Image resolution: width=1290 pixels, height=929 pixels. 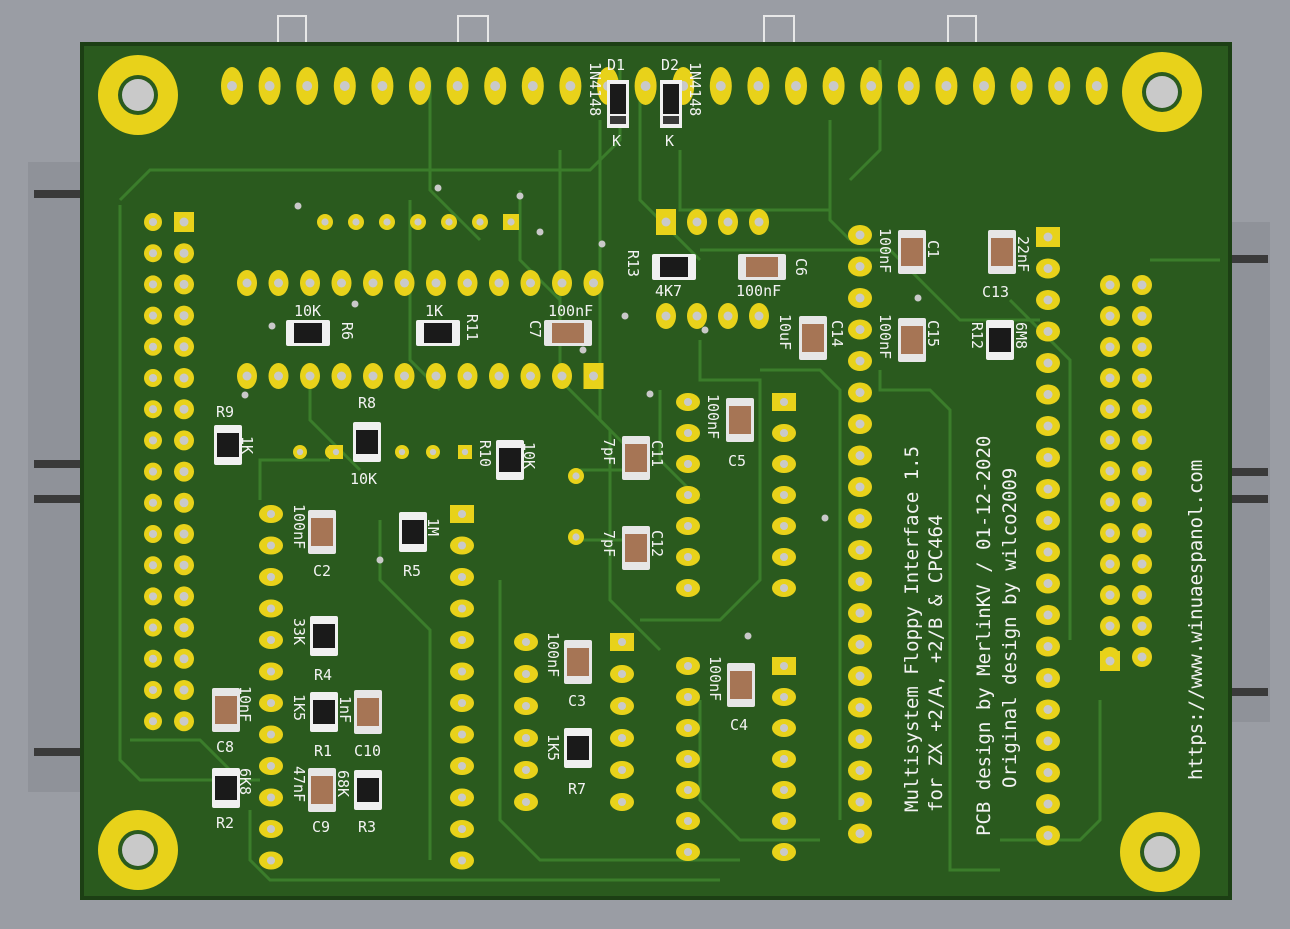 What do you see at coordinates (577, 789) in the screenshot?
I see `label-r7: R7` at bounding box center [577, 789].